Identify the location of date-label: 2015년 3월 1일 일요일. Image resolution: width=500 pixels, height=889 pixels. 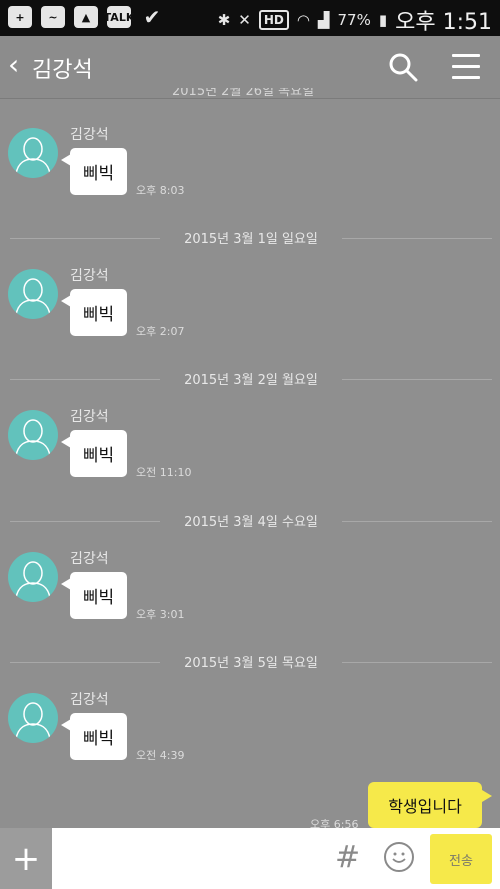
(251, 239).